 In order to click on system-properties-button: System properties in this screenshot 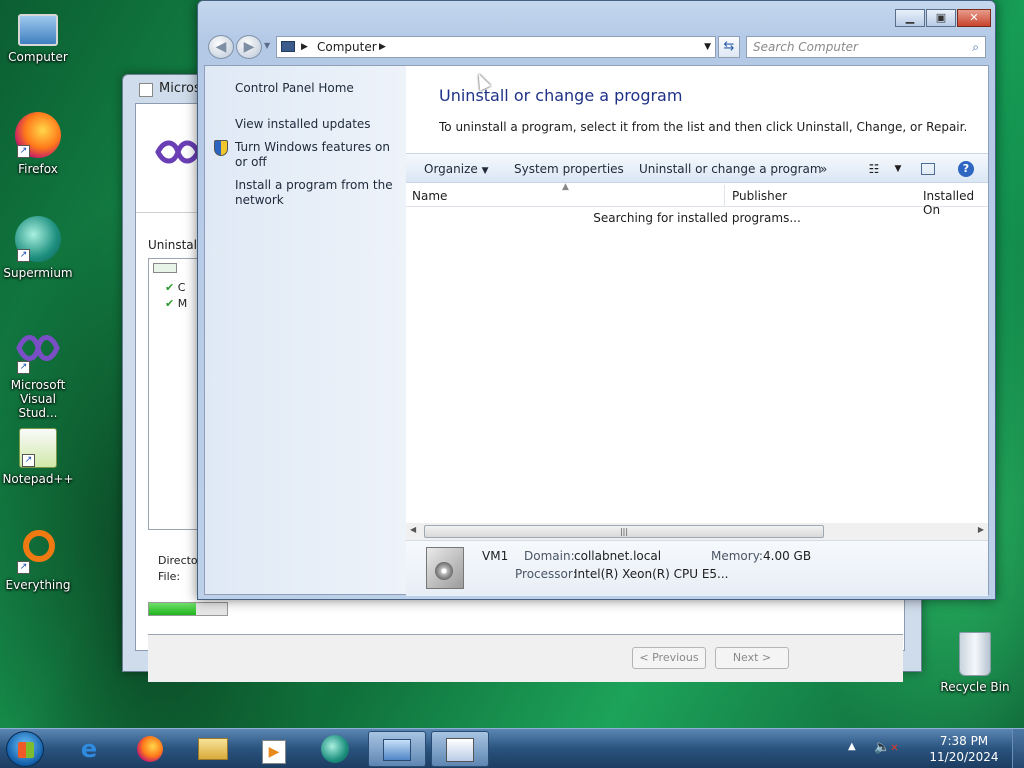, I will do `click(569, 169)`.